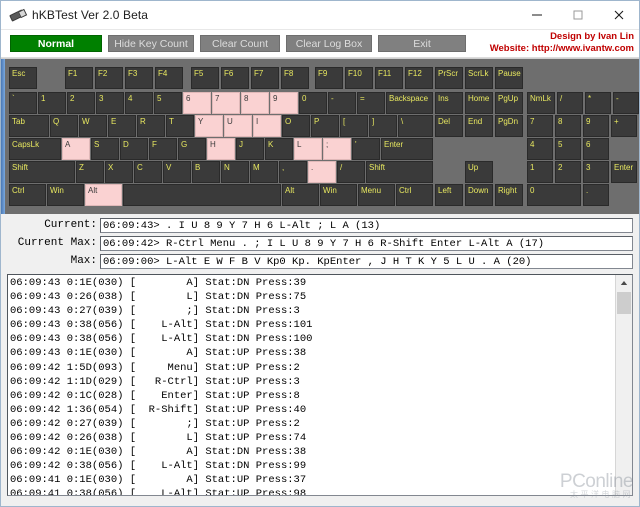 This screenshot has height=507, width=640. What do you see at coordinates (325, 126) in the screenshot?
I see `key-P: P` at bounding box center [325, 126].